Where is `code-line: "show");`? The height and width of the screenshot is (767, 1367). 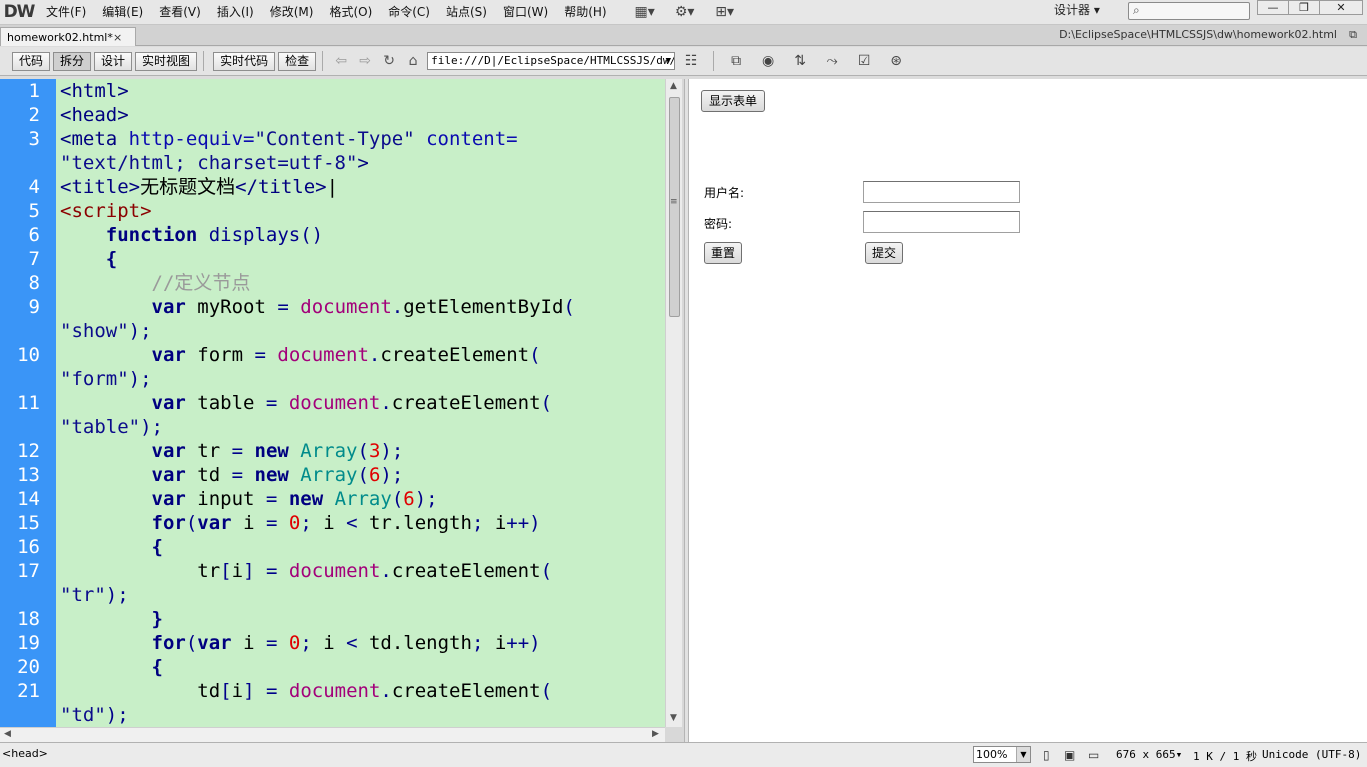 code-line: "show"); is located at coordinates (362, 331).